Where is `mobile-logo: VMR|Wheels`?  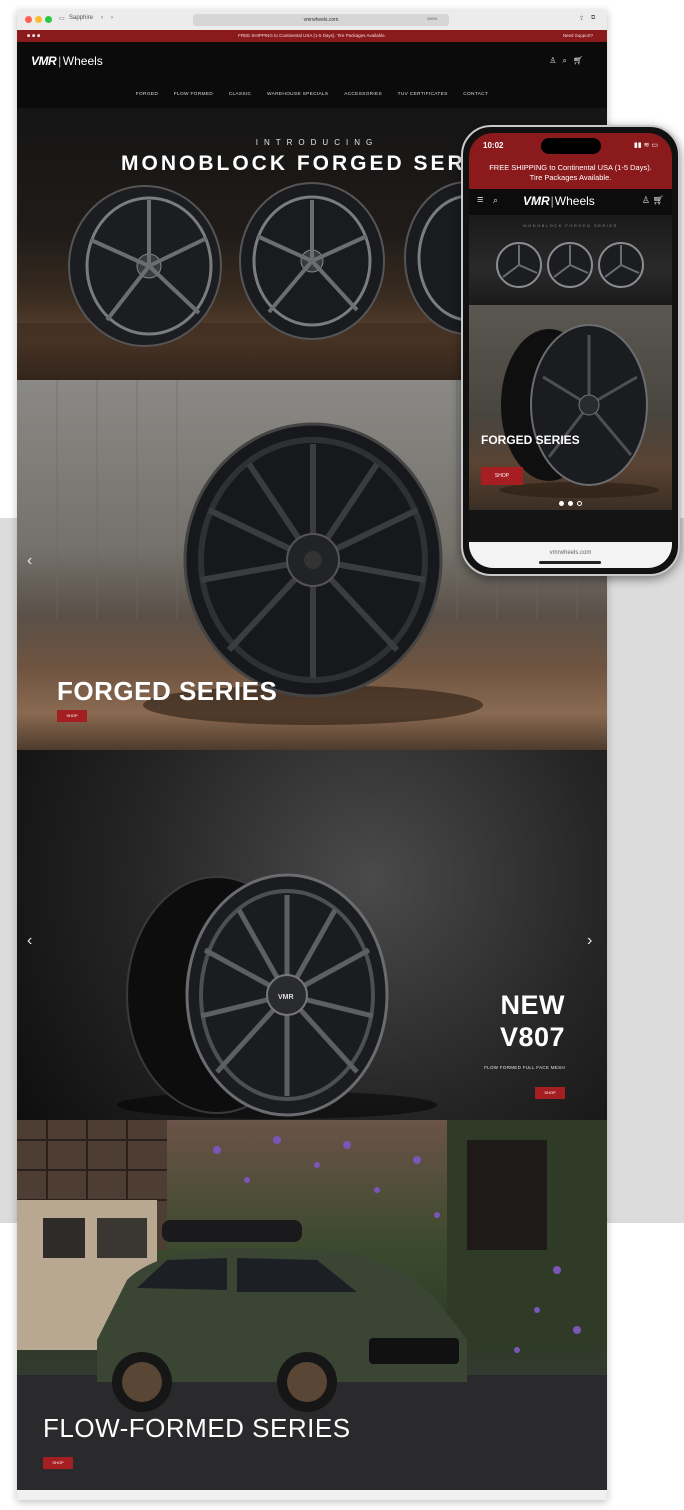
mobile-logo: VMR|Wheels is located at coordinates (559, 201).